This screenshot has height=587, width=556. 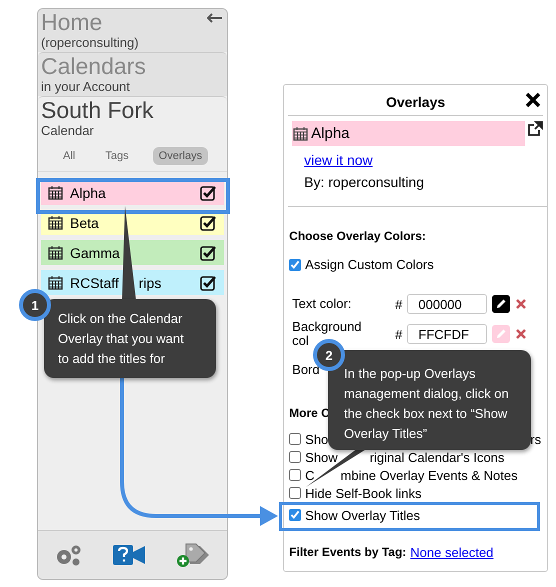 What do you see at coordinates (93, 66) in the screenshot?
I see `section-title: Calendars` at bounding box center [93, 66].